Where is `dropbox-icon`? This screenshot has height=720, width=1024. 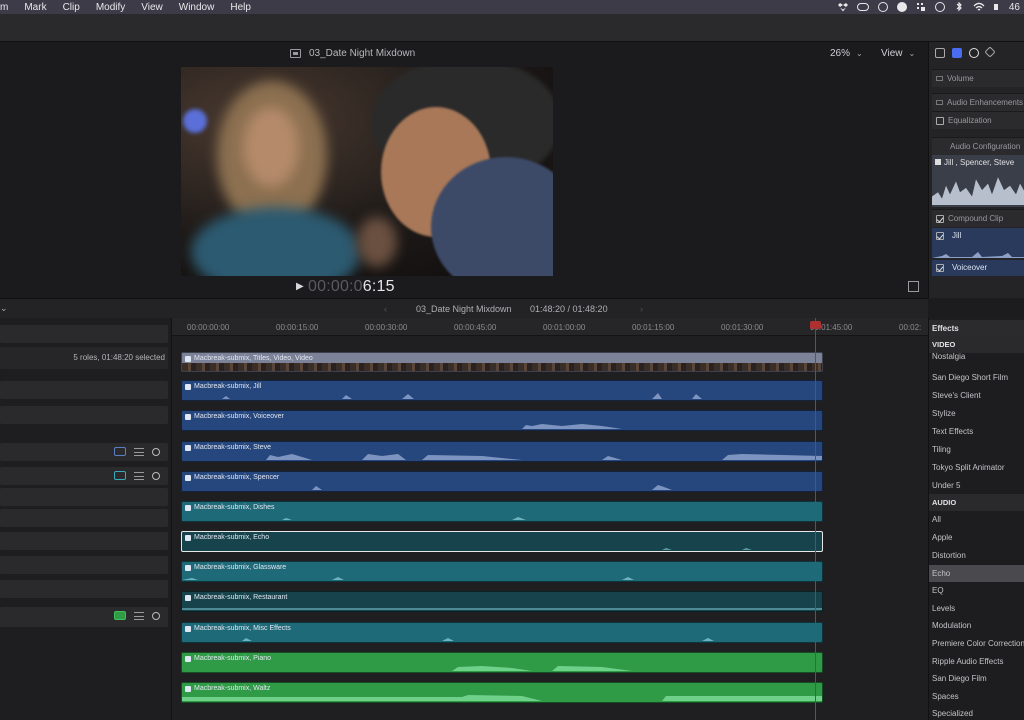
dropbox-icon is located at coordinates (842, 7).